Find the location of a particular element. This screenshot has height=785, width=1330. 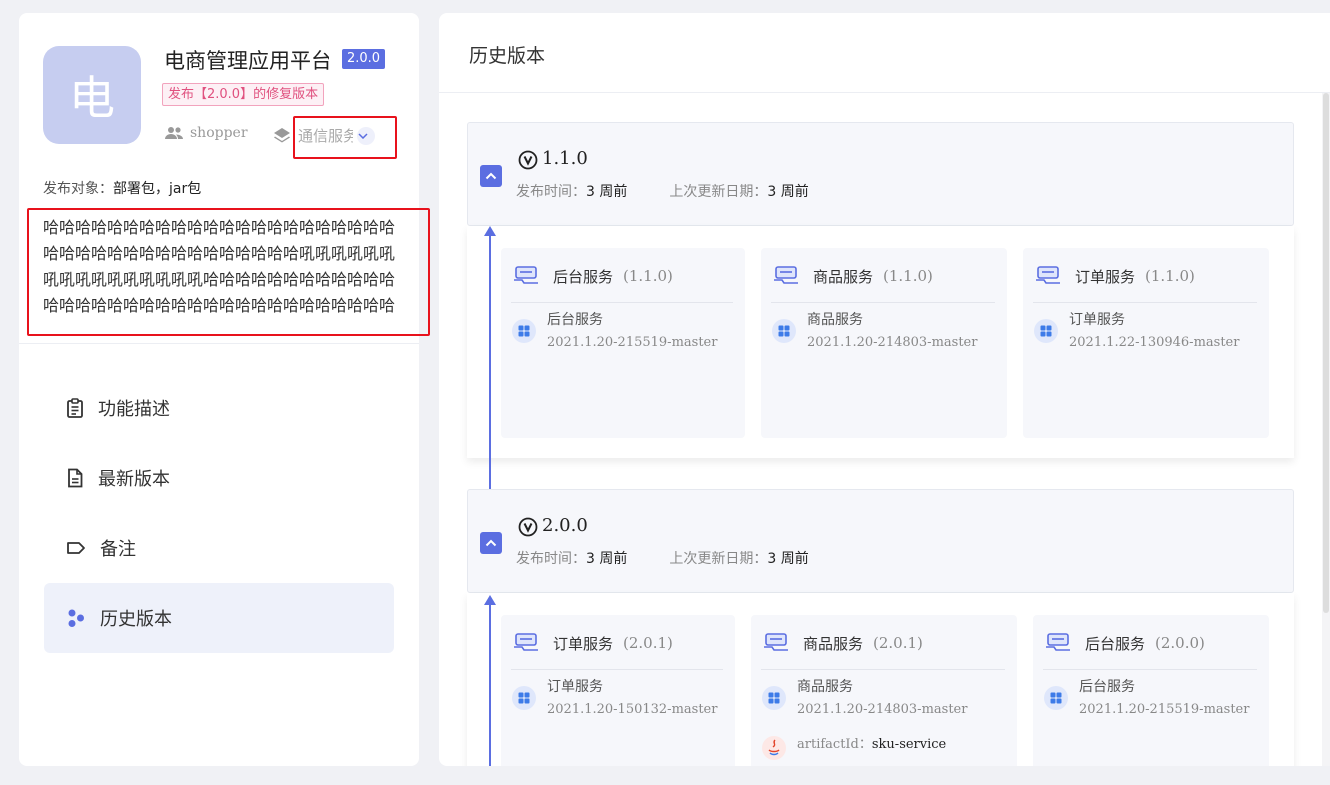

history-icon is located at coordinates (76, 618).